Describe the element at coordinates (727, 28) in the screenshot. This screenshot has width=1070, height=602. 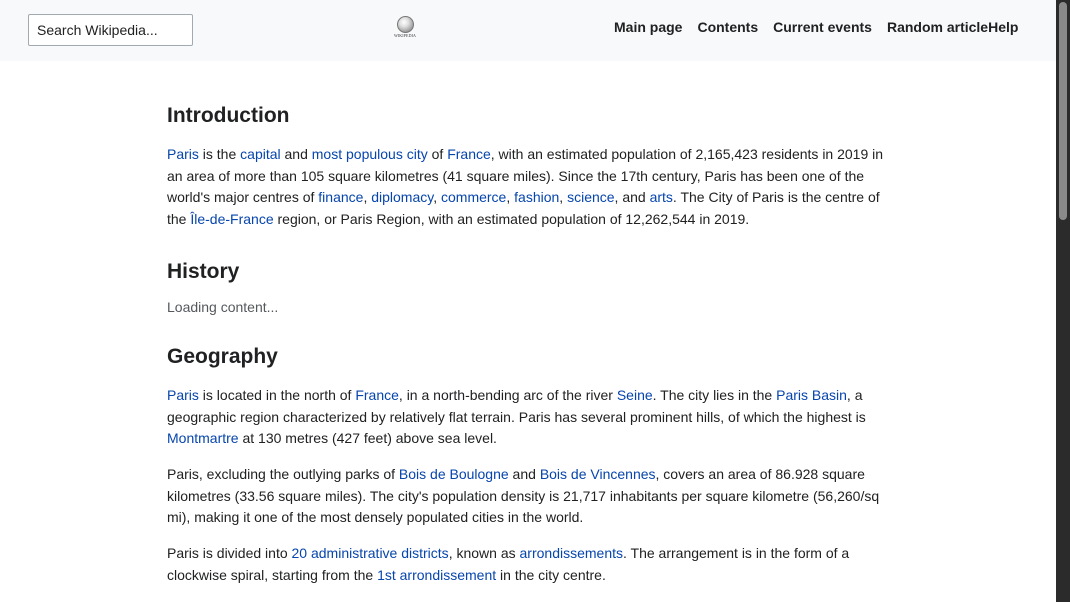
I see `nav-contents: Contents` at that location.